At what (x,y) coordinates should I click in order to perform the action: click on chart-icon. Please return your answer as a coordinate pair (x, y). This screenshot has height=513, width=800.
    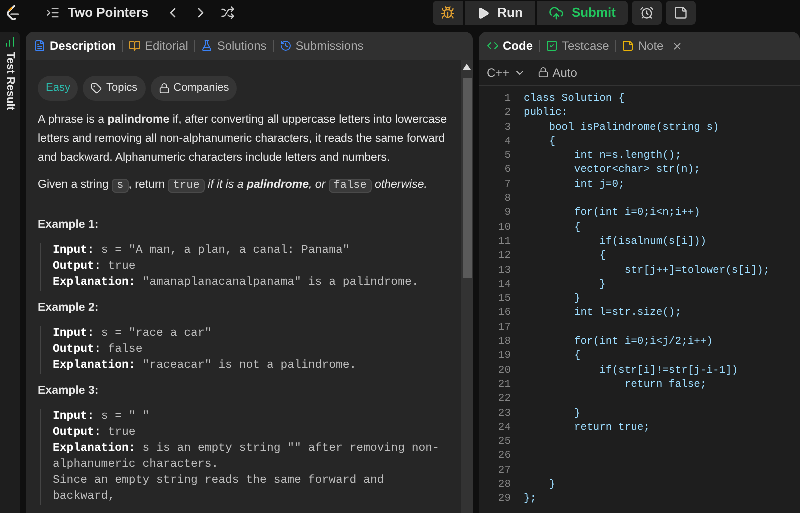
    Looking at the image, I should click on (10, 42).